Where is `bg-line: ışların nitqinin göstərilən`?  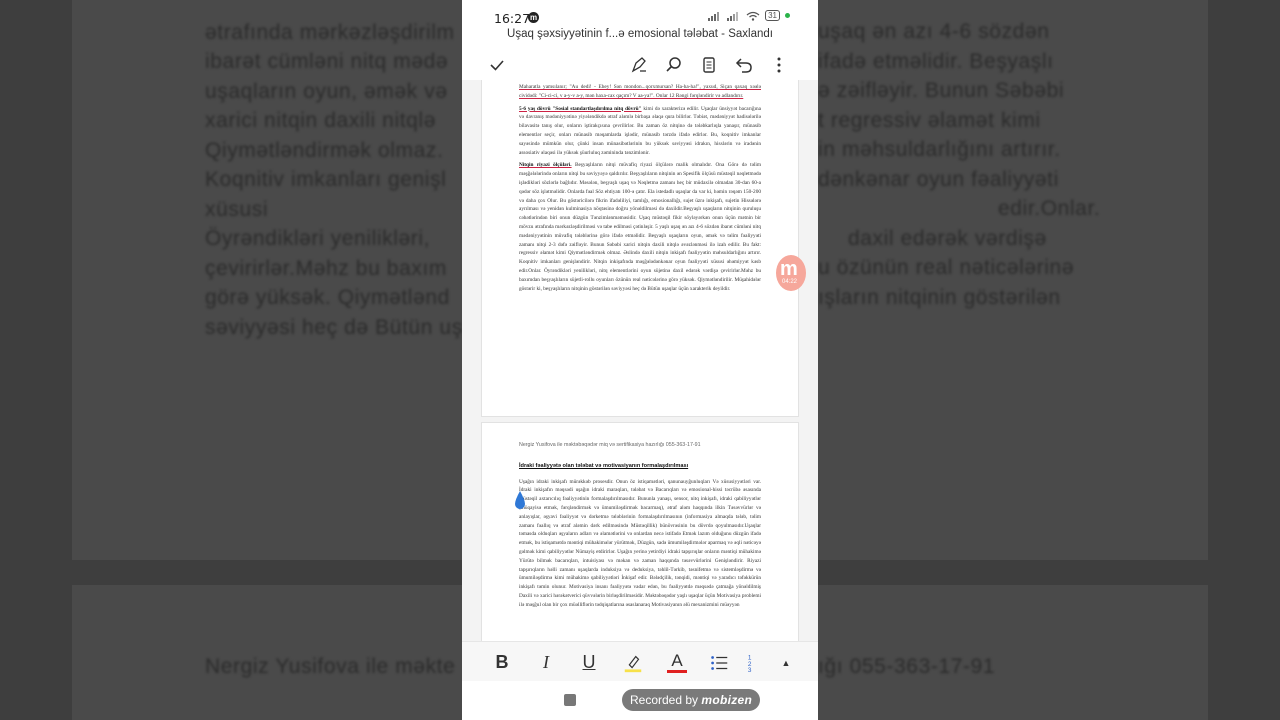 bg-line: ışların nitqinin göstərilən is located at coordinates (939, 297).